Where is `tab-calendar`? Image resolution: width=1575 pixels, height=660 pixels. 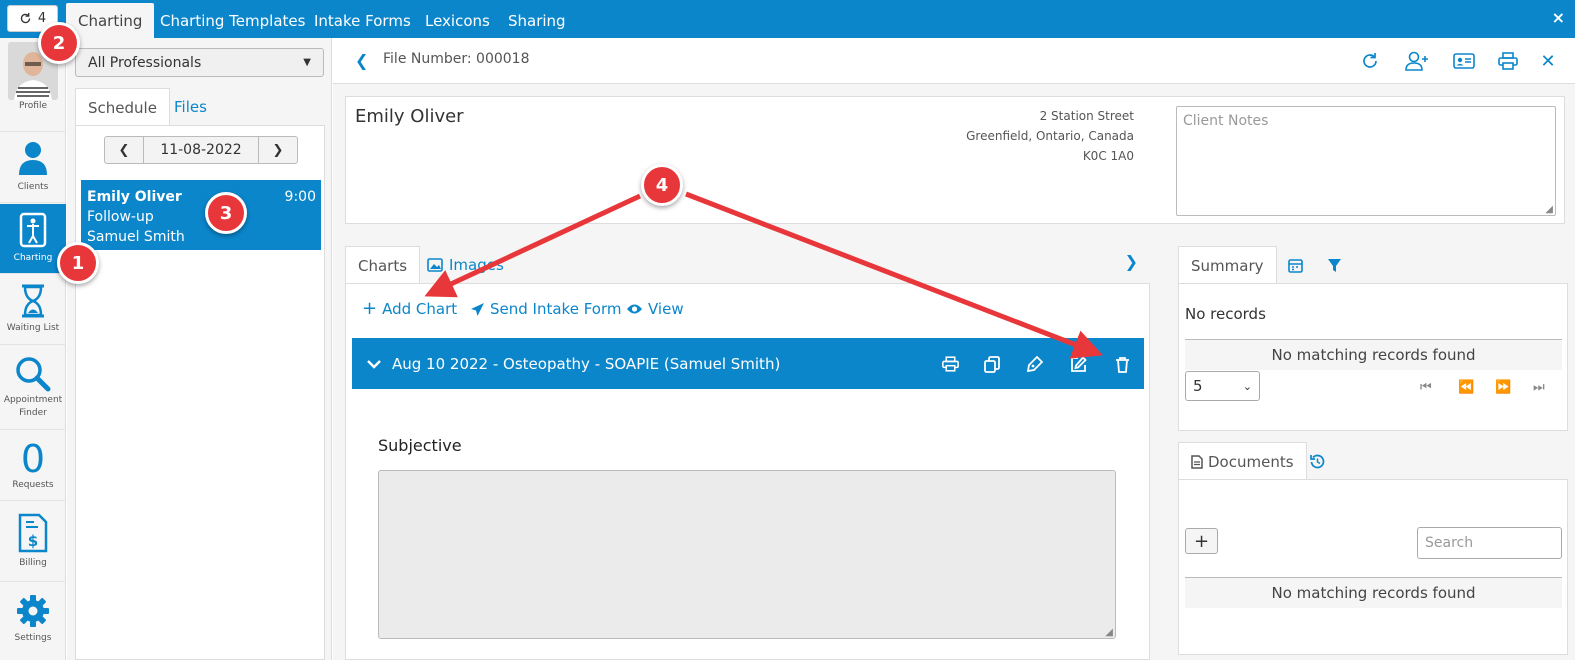
tab-calendar is located at coordinates (1295, 265).